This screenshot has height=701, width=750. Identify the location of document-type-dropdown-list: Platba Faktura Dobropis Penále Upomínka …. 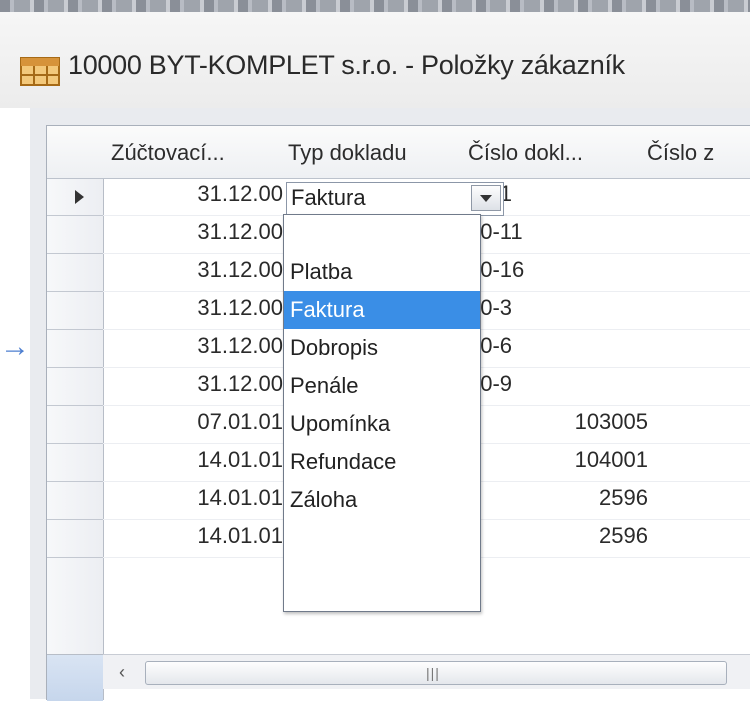
(382, 413).